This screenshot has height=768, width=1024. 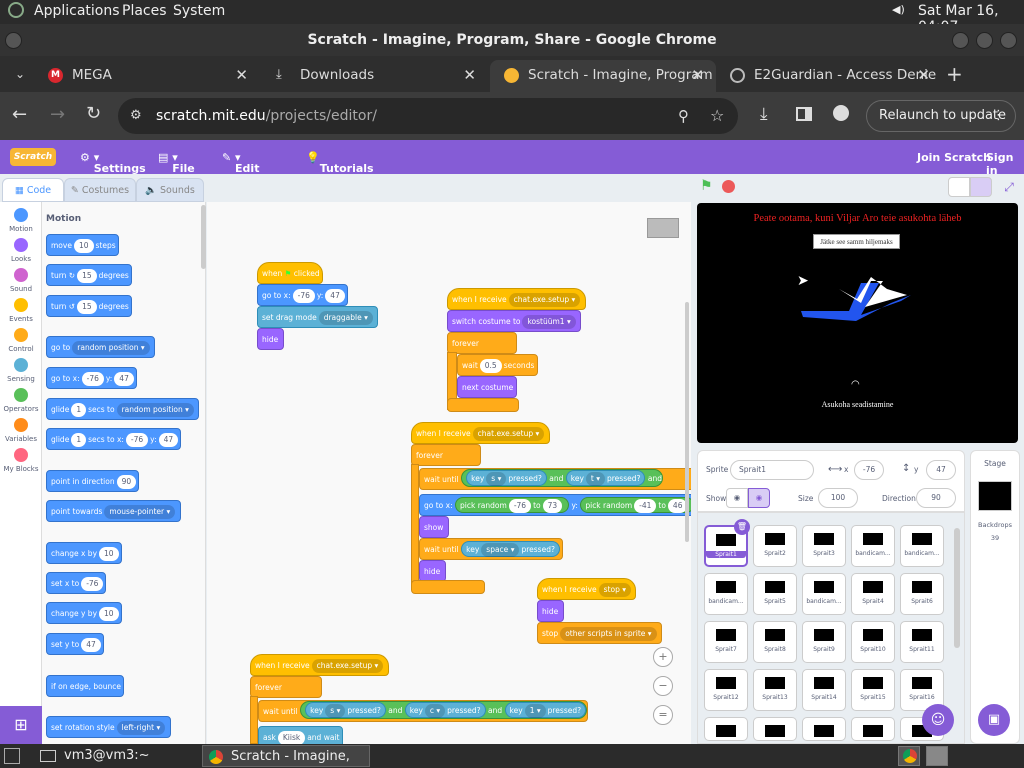 I want to click on workspace-minimap, so click(x=663, y=228).